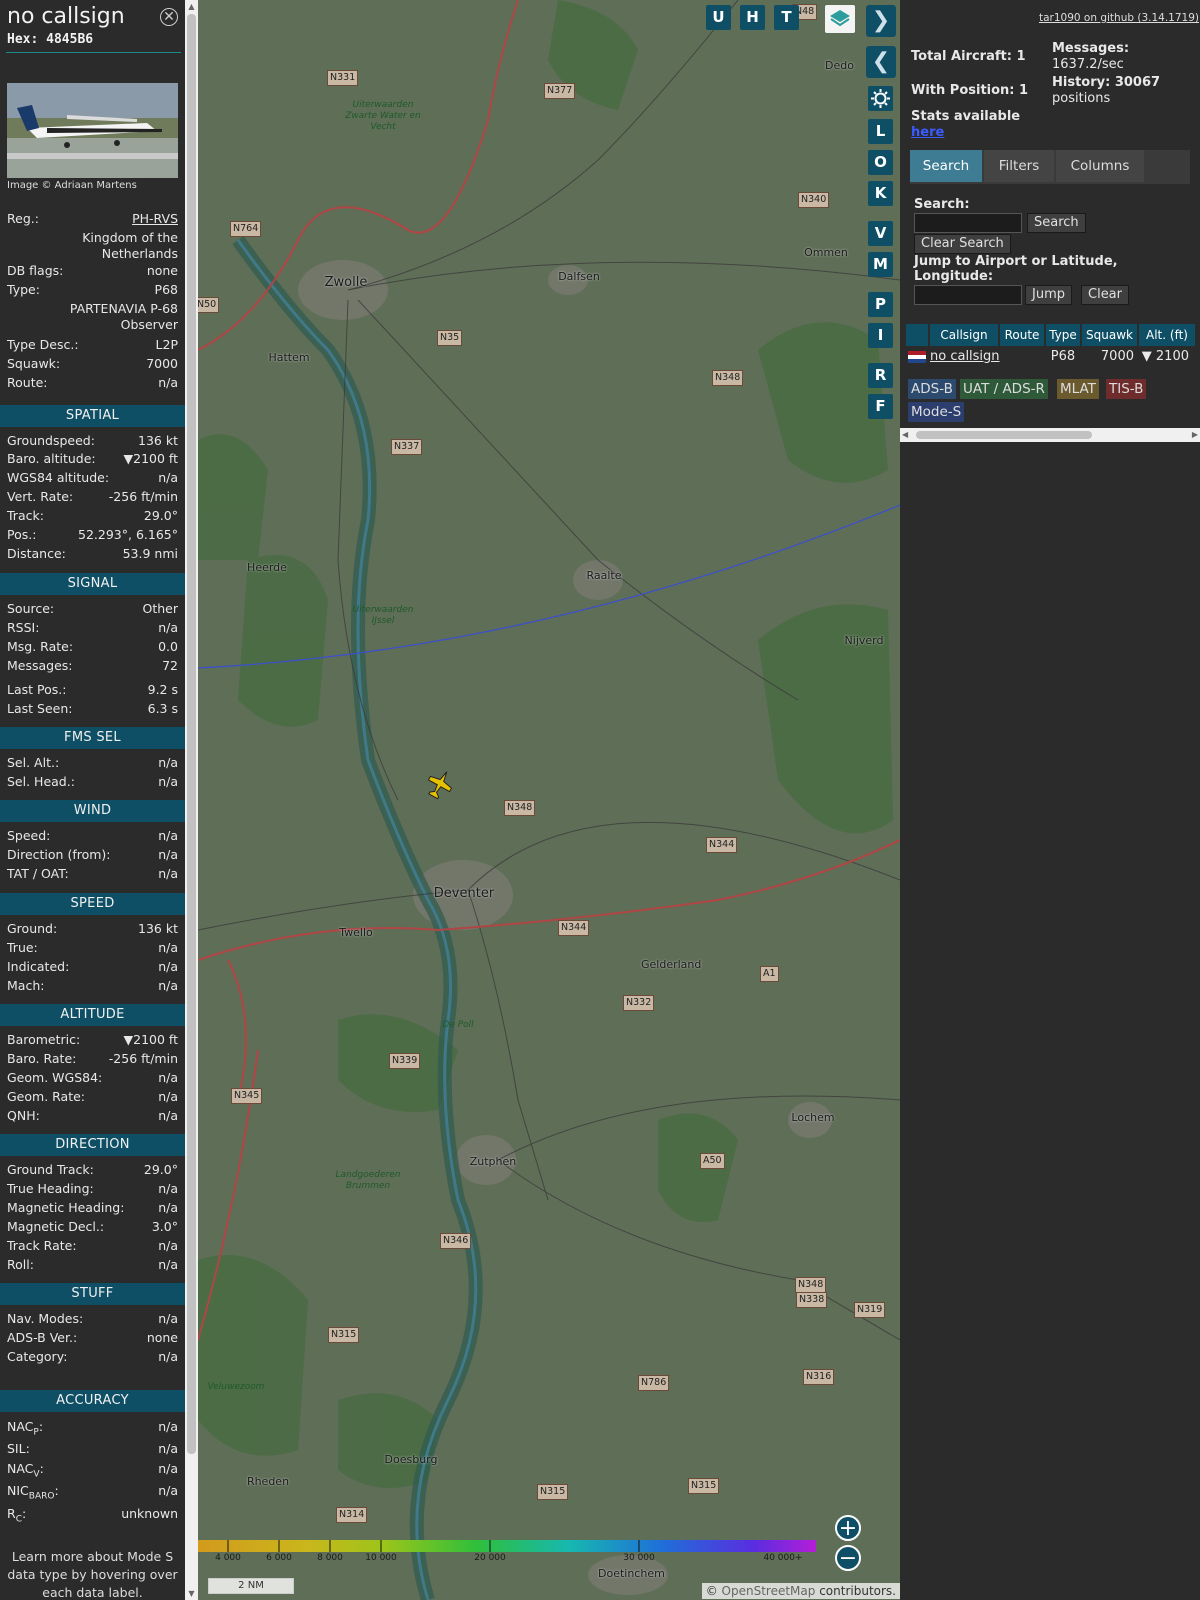 The width and height of the screenshot is (1200, 1600). What do you see at coordinates (46, 1096) in the screenshot?
I see `row-label: Geom. Rate:` at bounding box center [46, 1096].